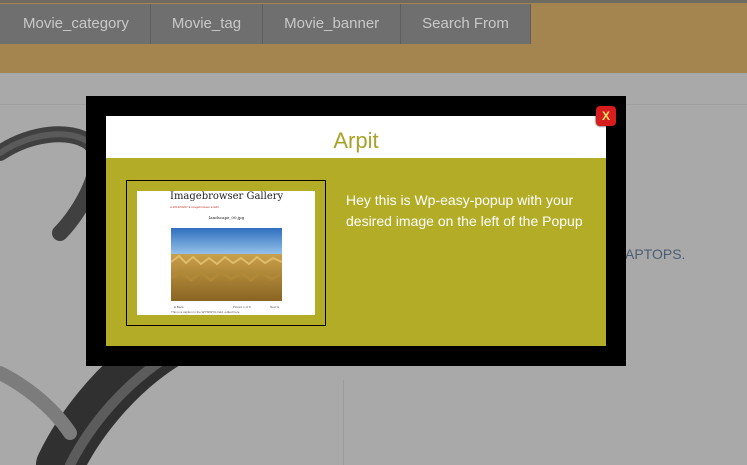 The image size is (747, 465). What do you see at coordinates (194, 207) in the screenshot?
I see `thumbnail-meta: ● 2013/04/07 ● imagebrowser ● Edit` at bounding box center [194, 207].